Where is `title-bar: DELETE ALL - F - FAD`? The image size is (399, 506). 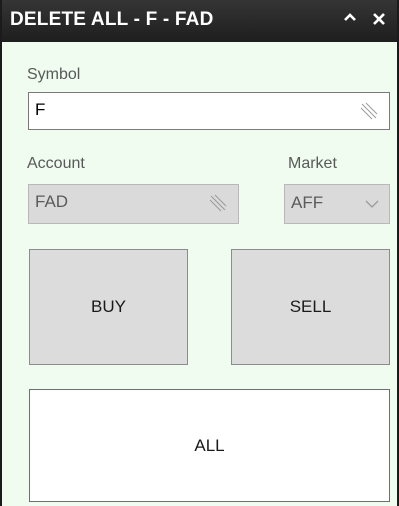 title-bar: DELETE ALL - F - FAD is located at coordinates (199, 21).